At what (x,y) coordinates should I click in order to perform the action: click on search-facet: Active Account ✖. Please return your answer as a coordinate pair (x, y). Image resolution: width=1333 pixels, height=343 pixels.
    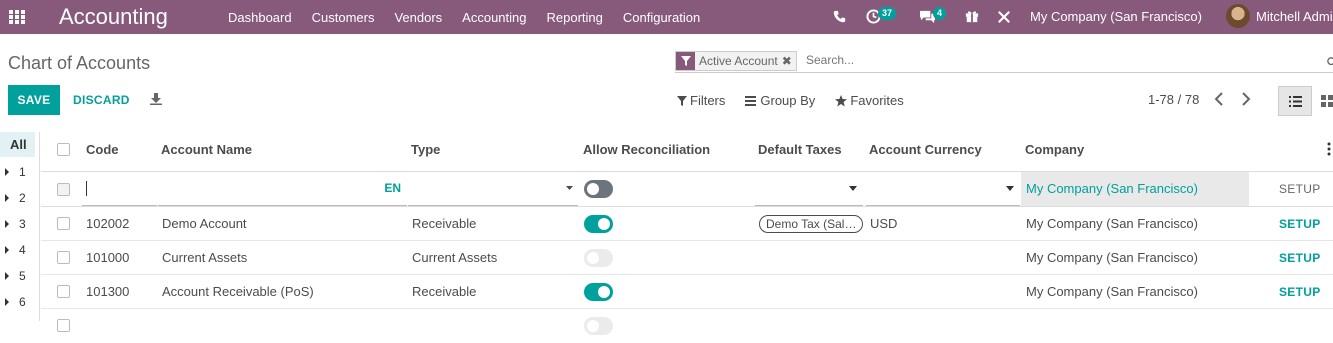
    Looking at the image, I should click on (736, 61).